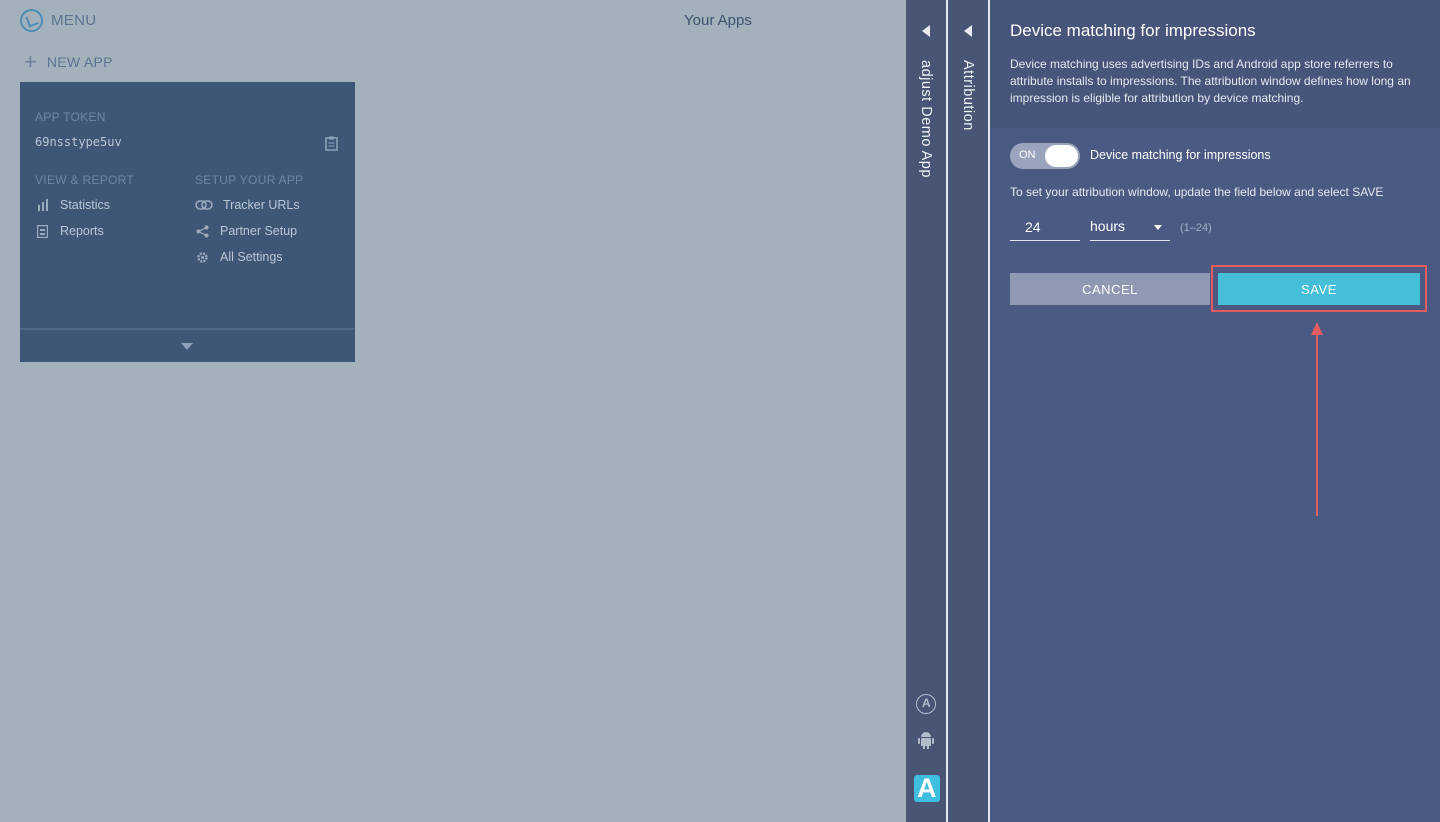 The image size is (1440, 822). What do you see at coordinates (42, 231) in the screenshot?
I see `report-icon` at bounding box center [42, 231].